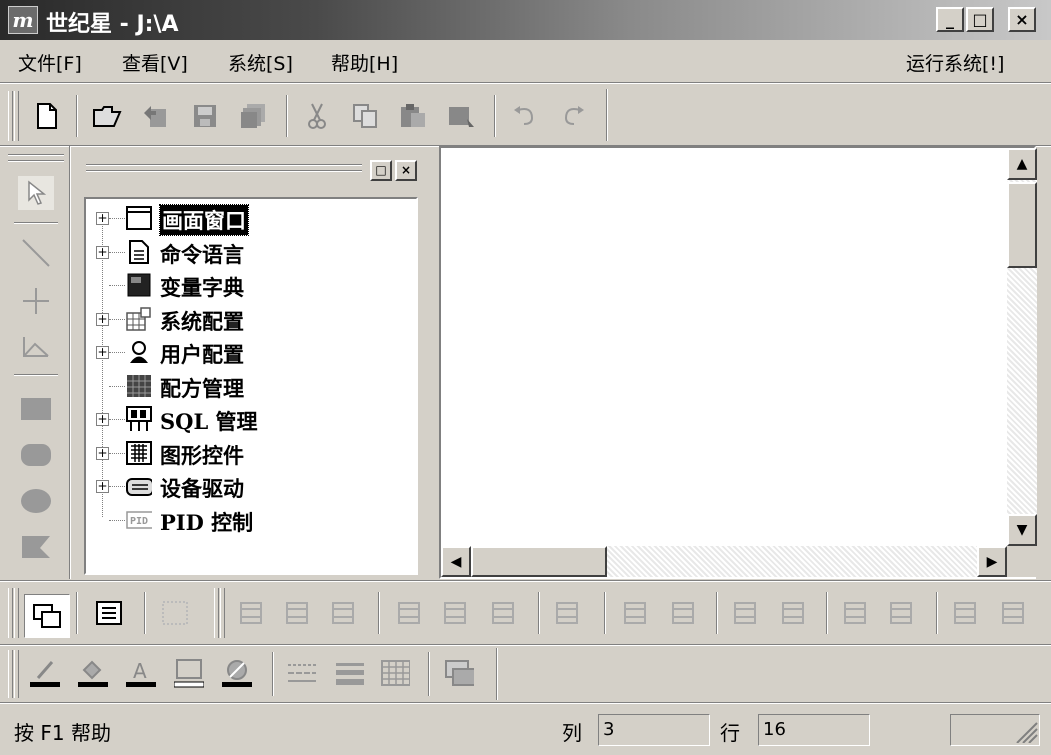  I want to click on same-height-icon, so click(901, 613).